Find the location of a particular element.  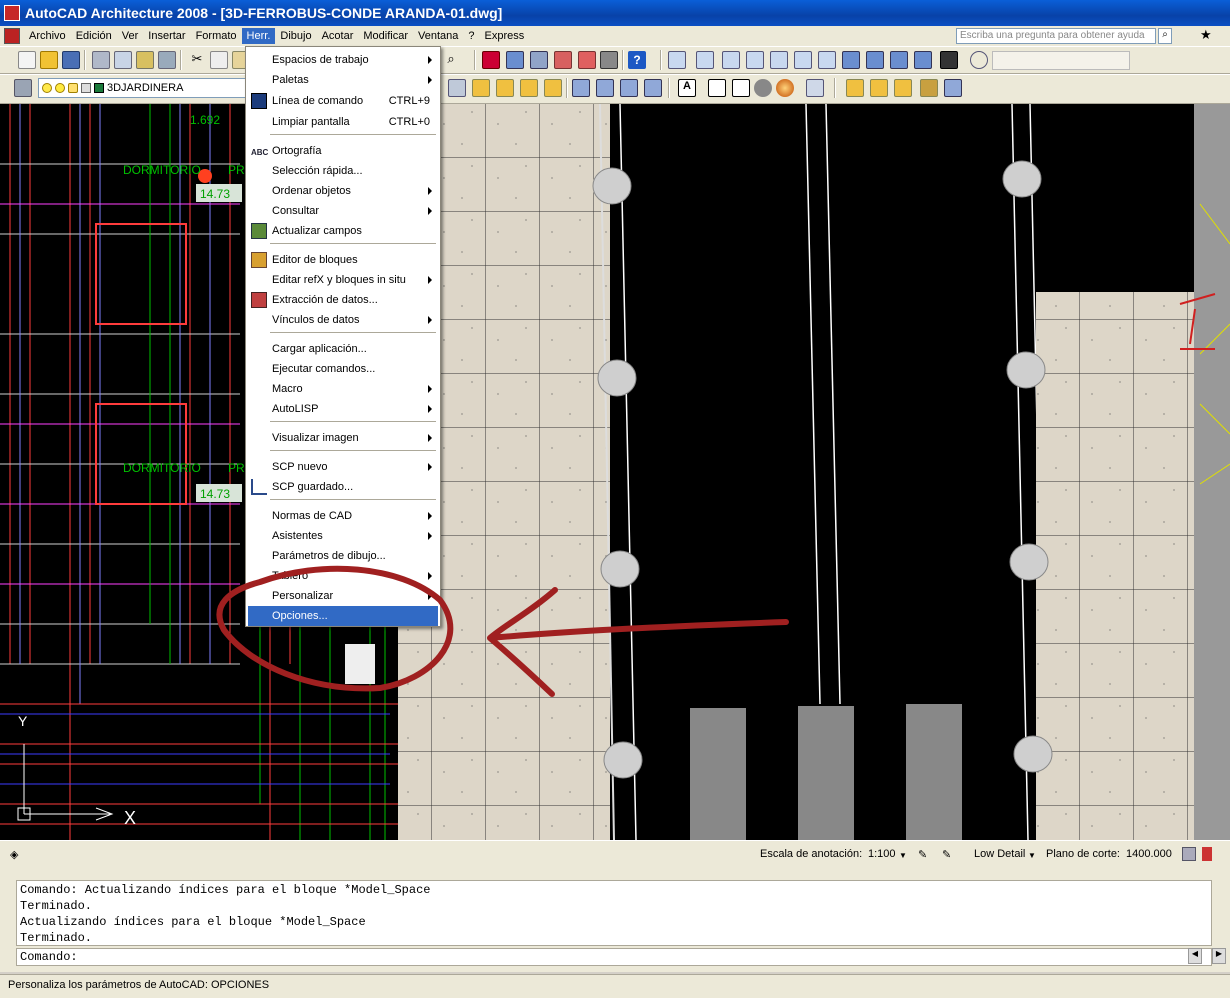

cut-plane-value: 1400.000 is located at coordinates (1149, 854).